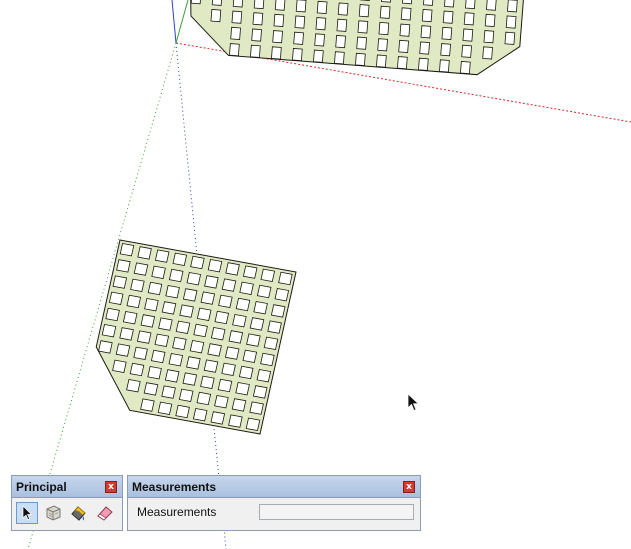 This screenshot has width=631, height=549. I want to click on grid-panel-bottom, so click(196, 337).